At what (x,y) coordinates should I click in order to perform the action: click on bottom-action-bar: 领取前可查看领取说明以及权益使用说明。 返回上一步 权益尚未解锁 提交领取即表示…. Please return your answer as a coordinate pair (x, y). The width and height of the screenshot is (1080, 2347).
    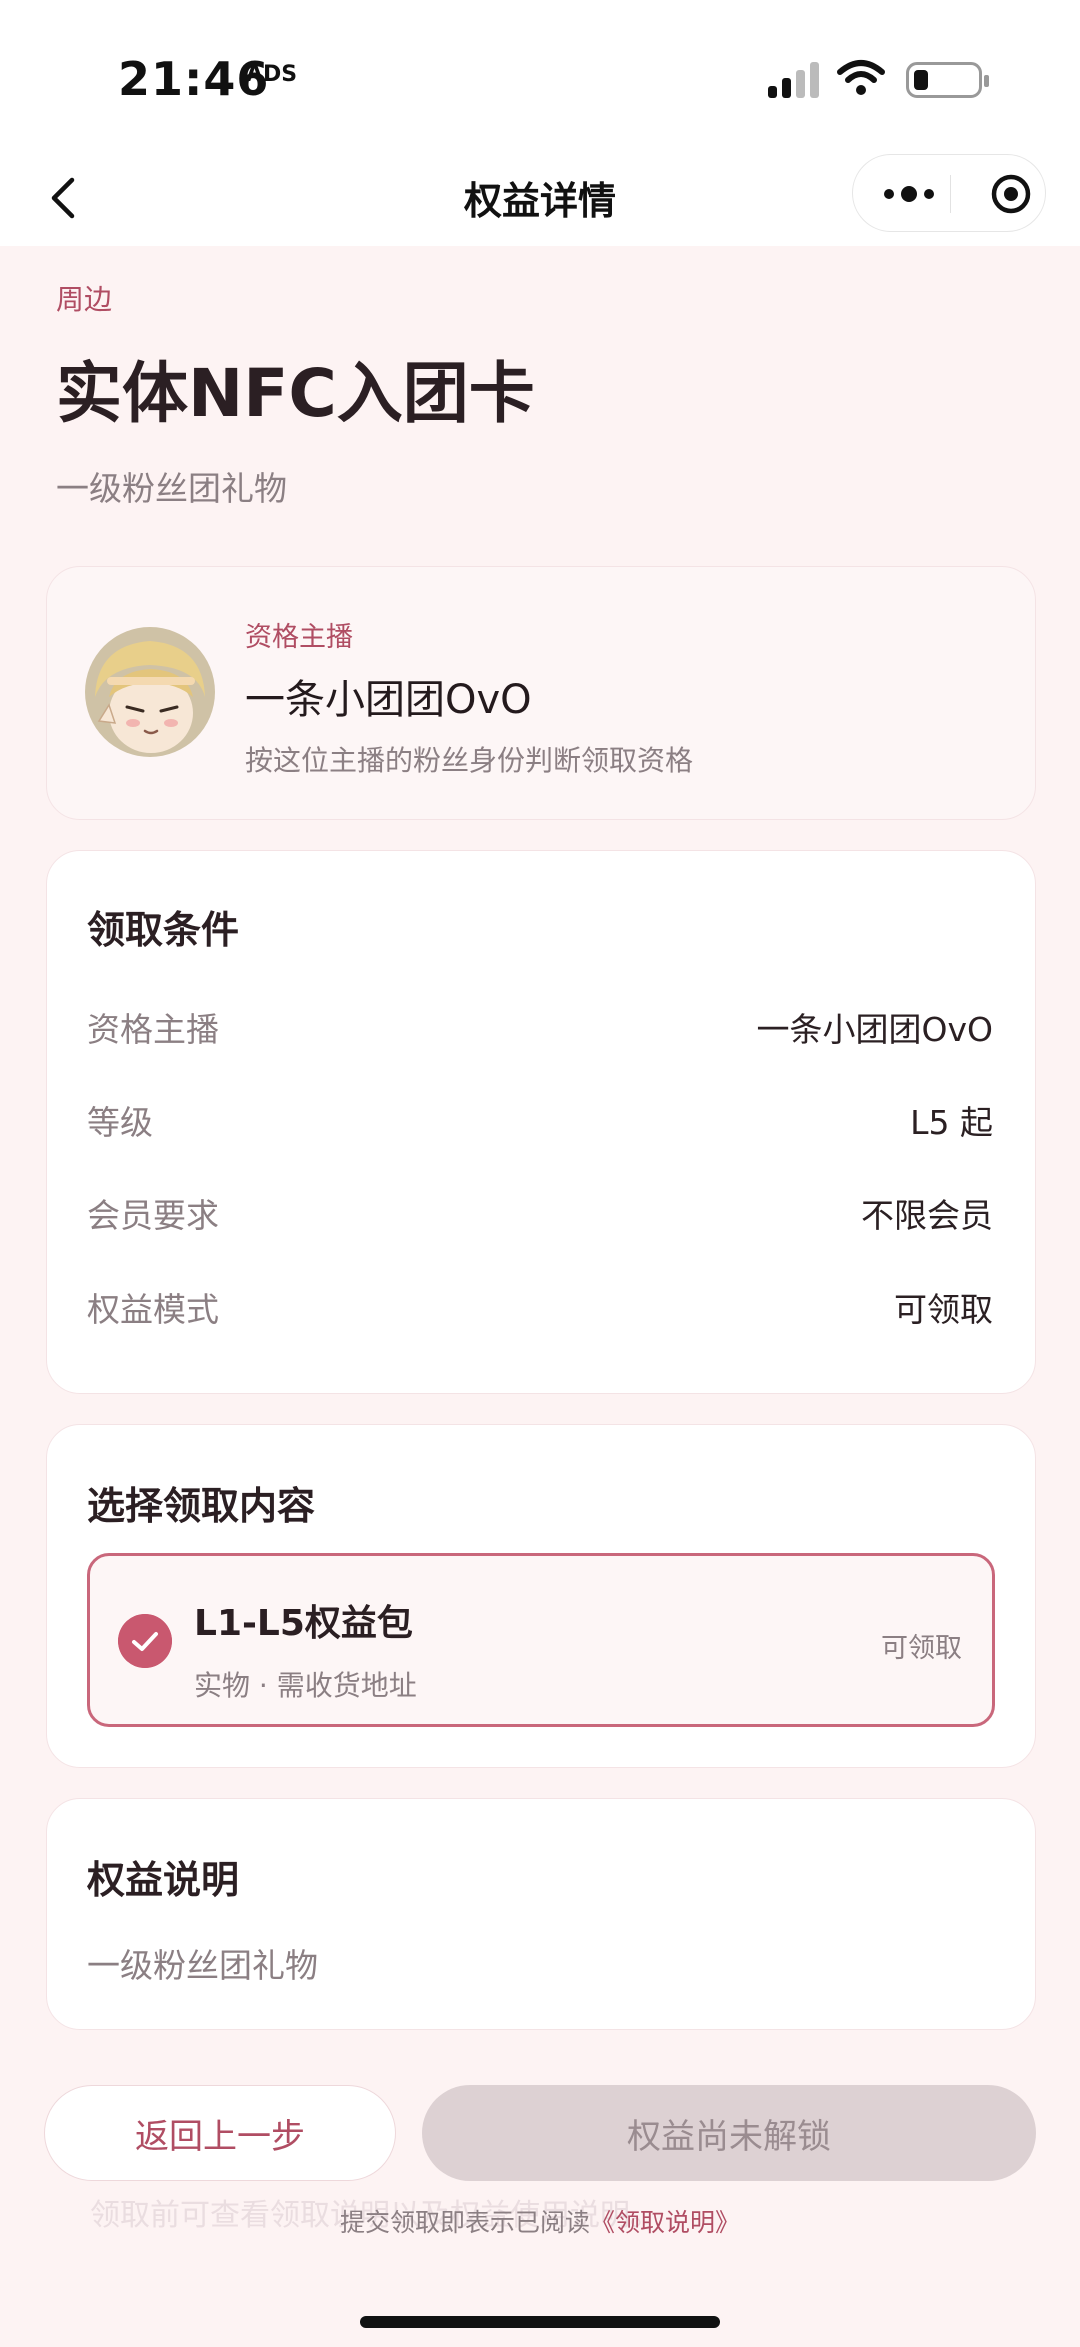
    Looking at the image, I should click on (540, 2203).